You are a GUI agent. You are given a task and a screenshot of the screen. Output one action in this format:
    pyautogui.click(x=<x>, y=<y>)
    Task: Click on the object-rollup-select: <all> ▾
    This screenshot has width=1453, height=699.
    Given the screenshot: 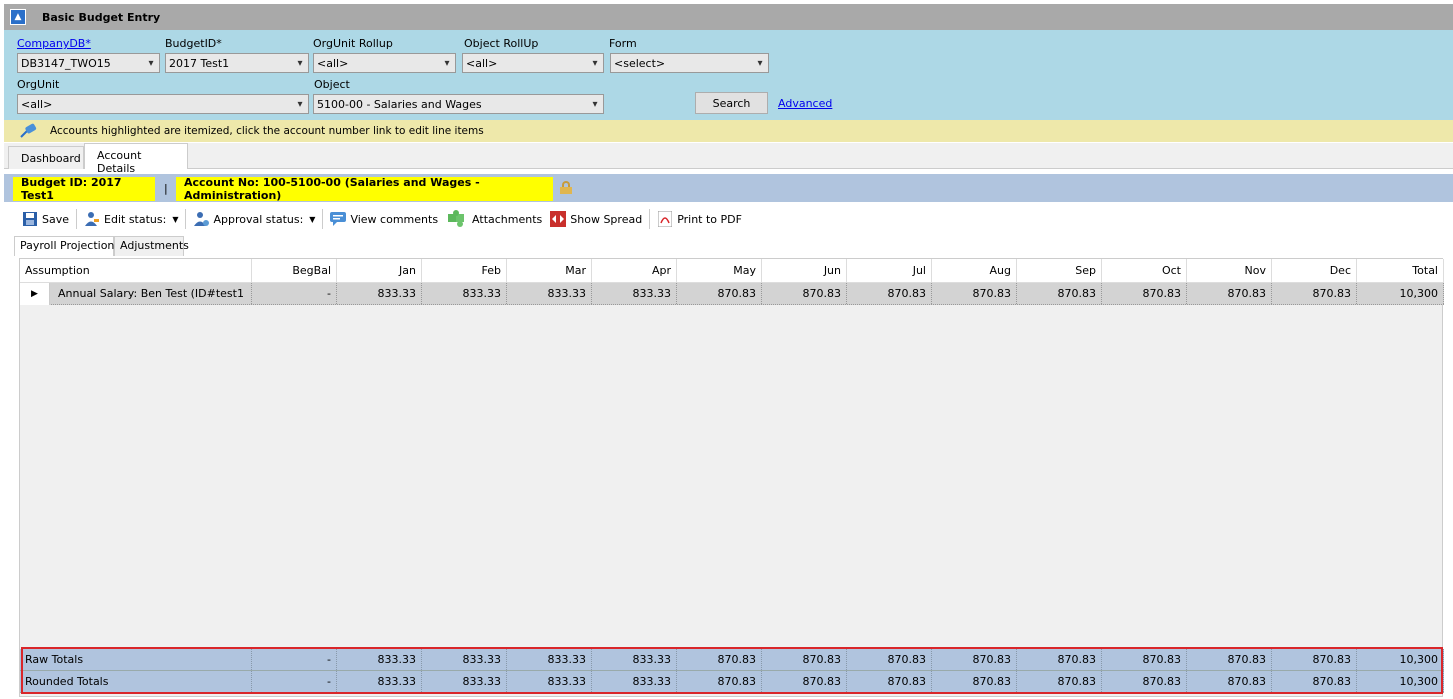 What is the action you would take?
    pyautogui.click(x=533, y=63)
    